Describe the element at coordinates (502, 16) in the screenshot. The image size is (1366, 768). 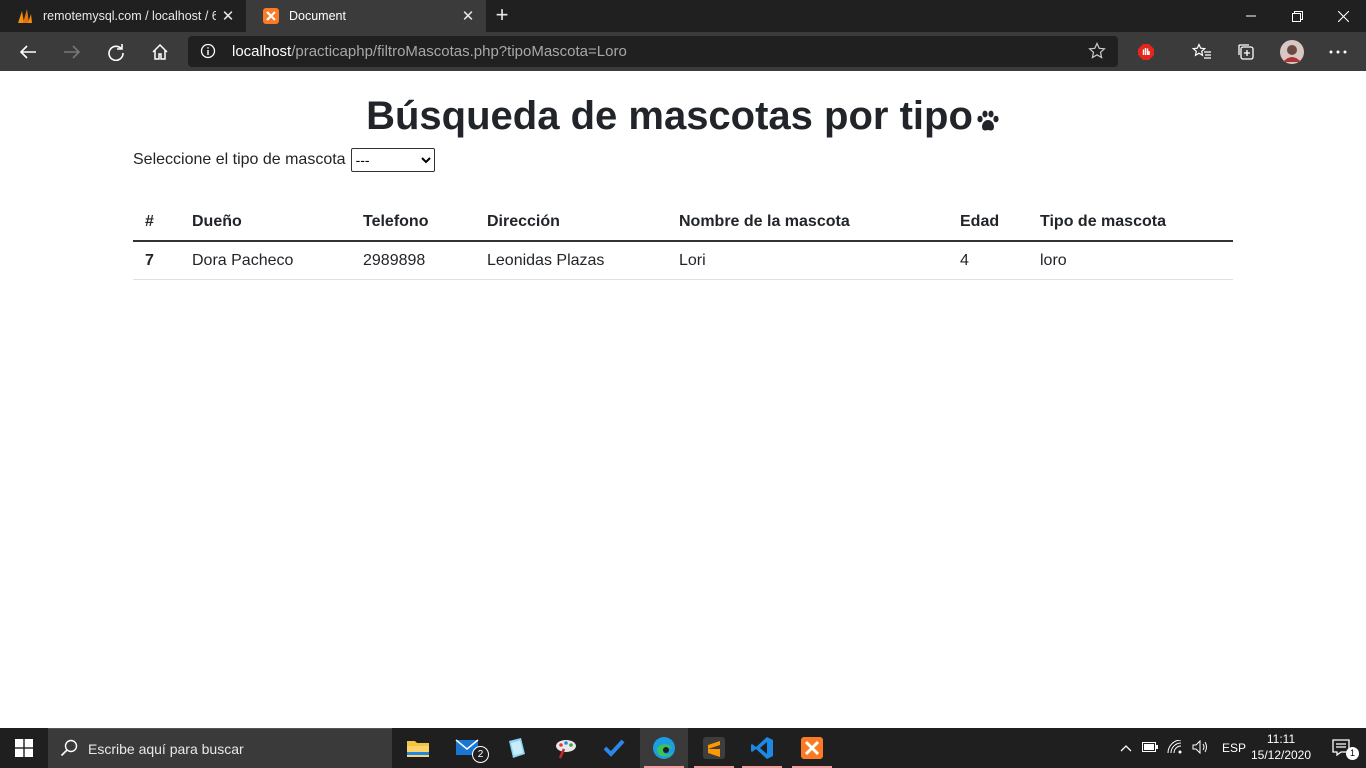
I see `new-tab-icon: +` at that location.